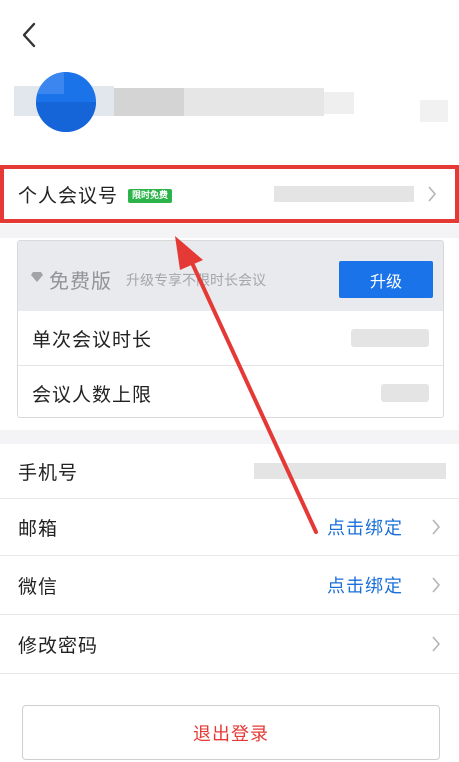 The height and width of the screenshot is (762, 459). What do you see at coordinates (390, 338) in the screenshot?
I see `single-meeting-duration-value-obscured` at bounding box center [390, 338].